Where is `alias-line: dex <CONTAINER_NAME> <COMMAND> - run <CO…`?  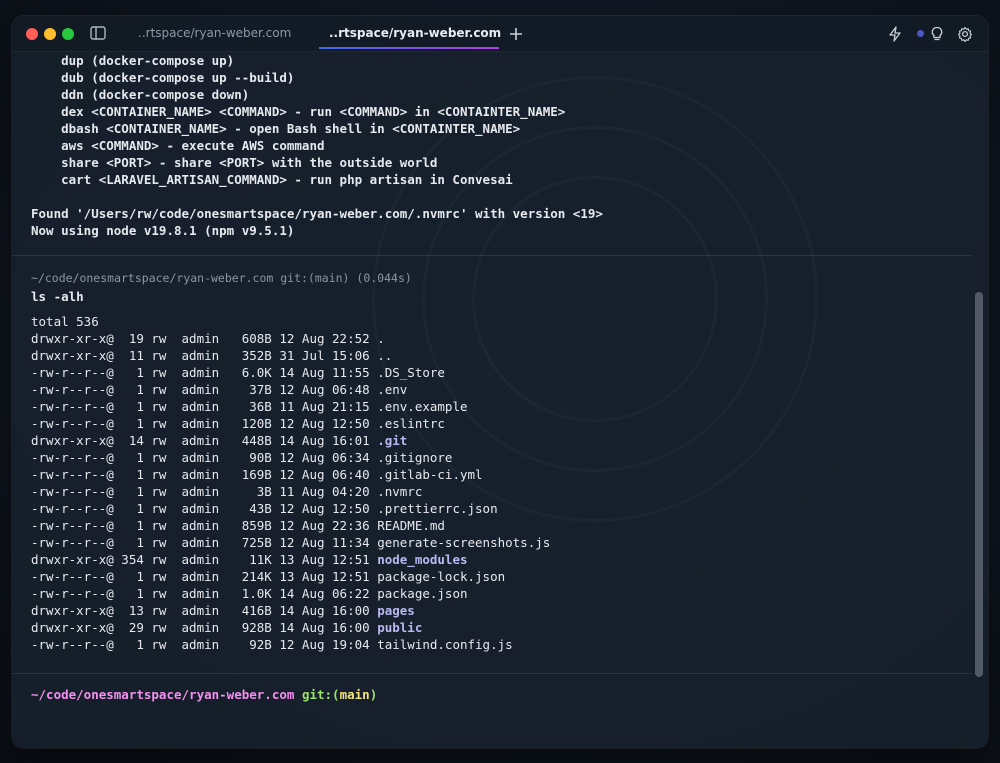
alias-line: dex <CONTAINER_NAME> <COMMAND> - run <CO… is located at coordinates (298, 111).